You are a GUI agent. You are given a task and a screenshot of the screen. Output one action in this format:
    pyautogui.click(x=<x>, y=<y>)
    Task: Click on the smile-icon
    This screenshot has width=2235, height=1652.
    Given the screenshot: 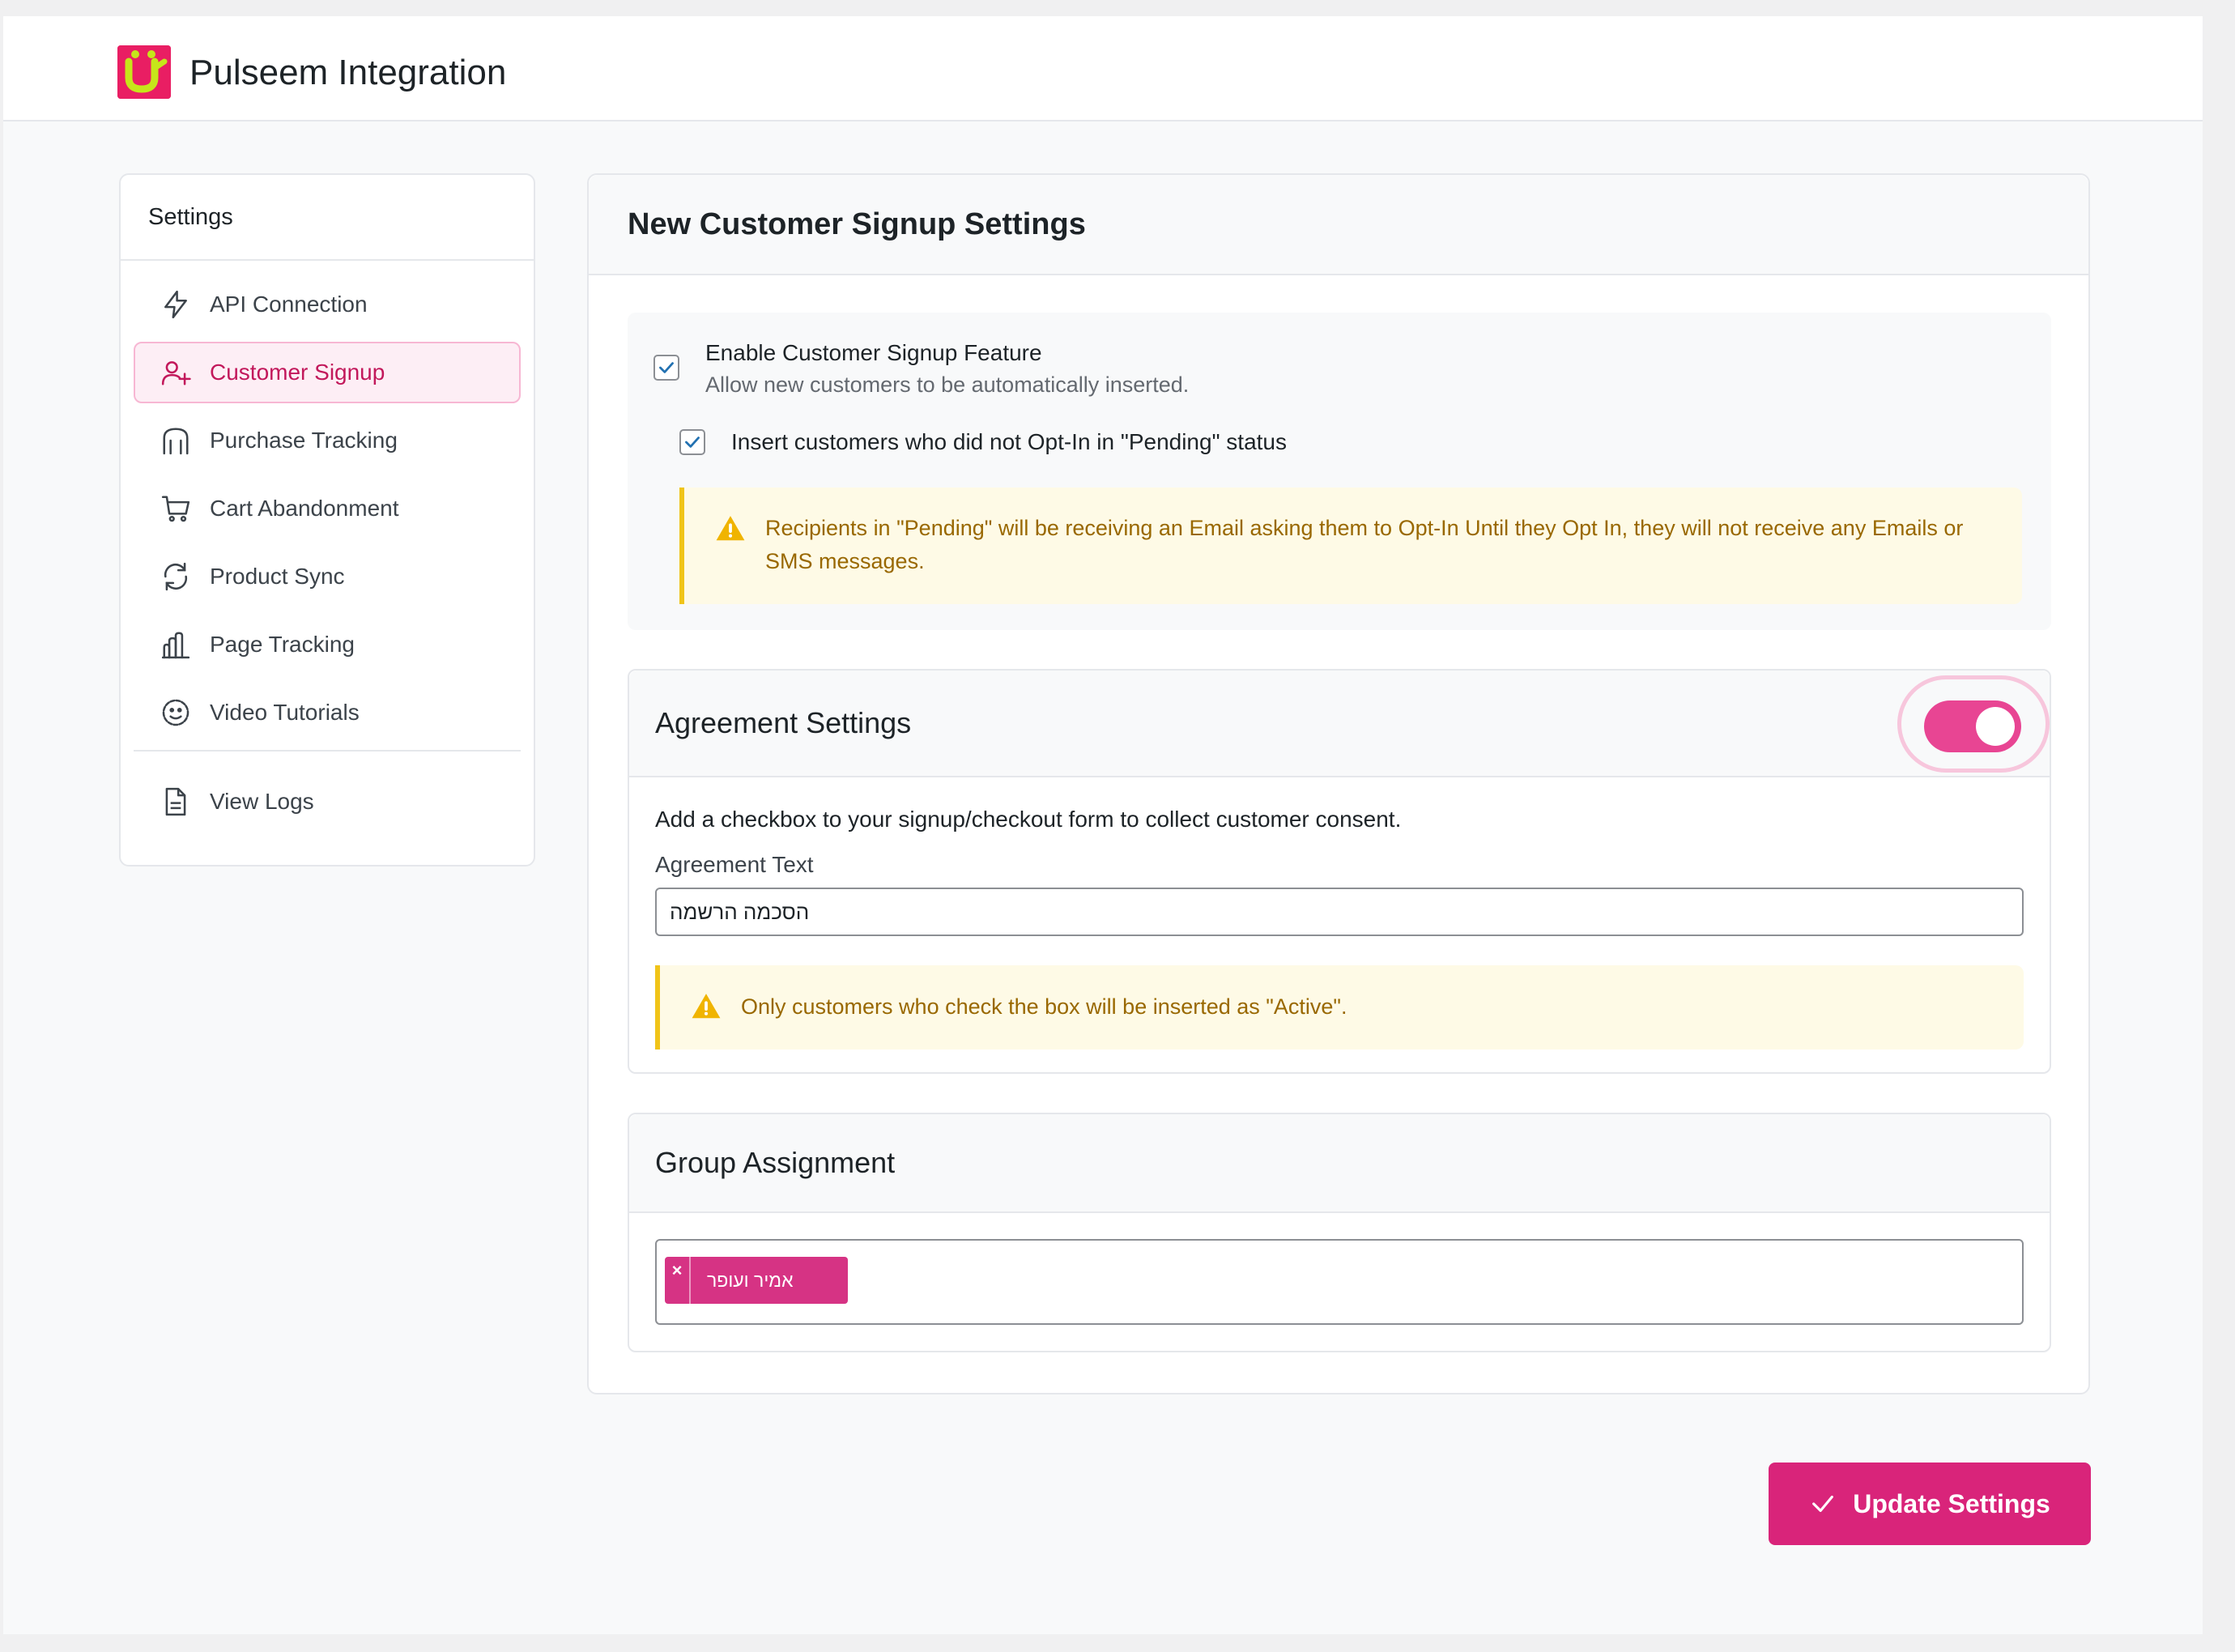 What is the action you would take?
    pyautogui.click(x=176, y=712)
    